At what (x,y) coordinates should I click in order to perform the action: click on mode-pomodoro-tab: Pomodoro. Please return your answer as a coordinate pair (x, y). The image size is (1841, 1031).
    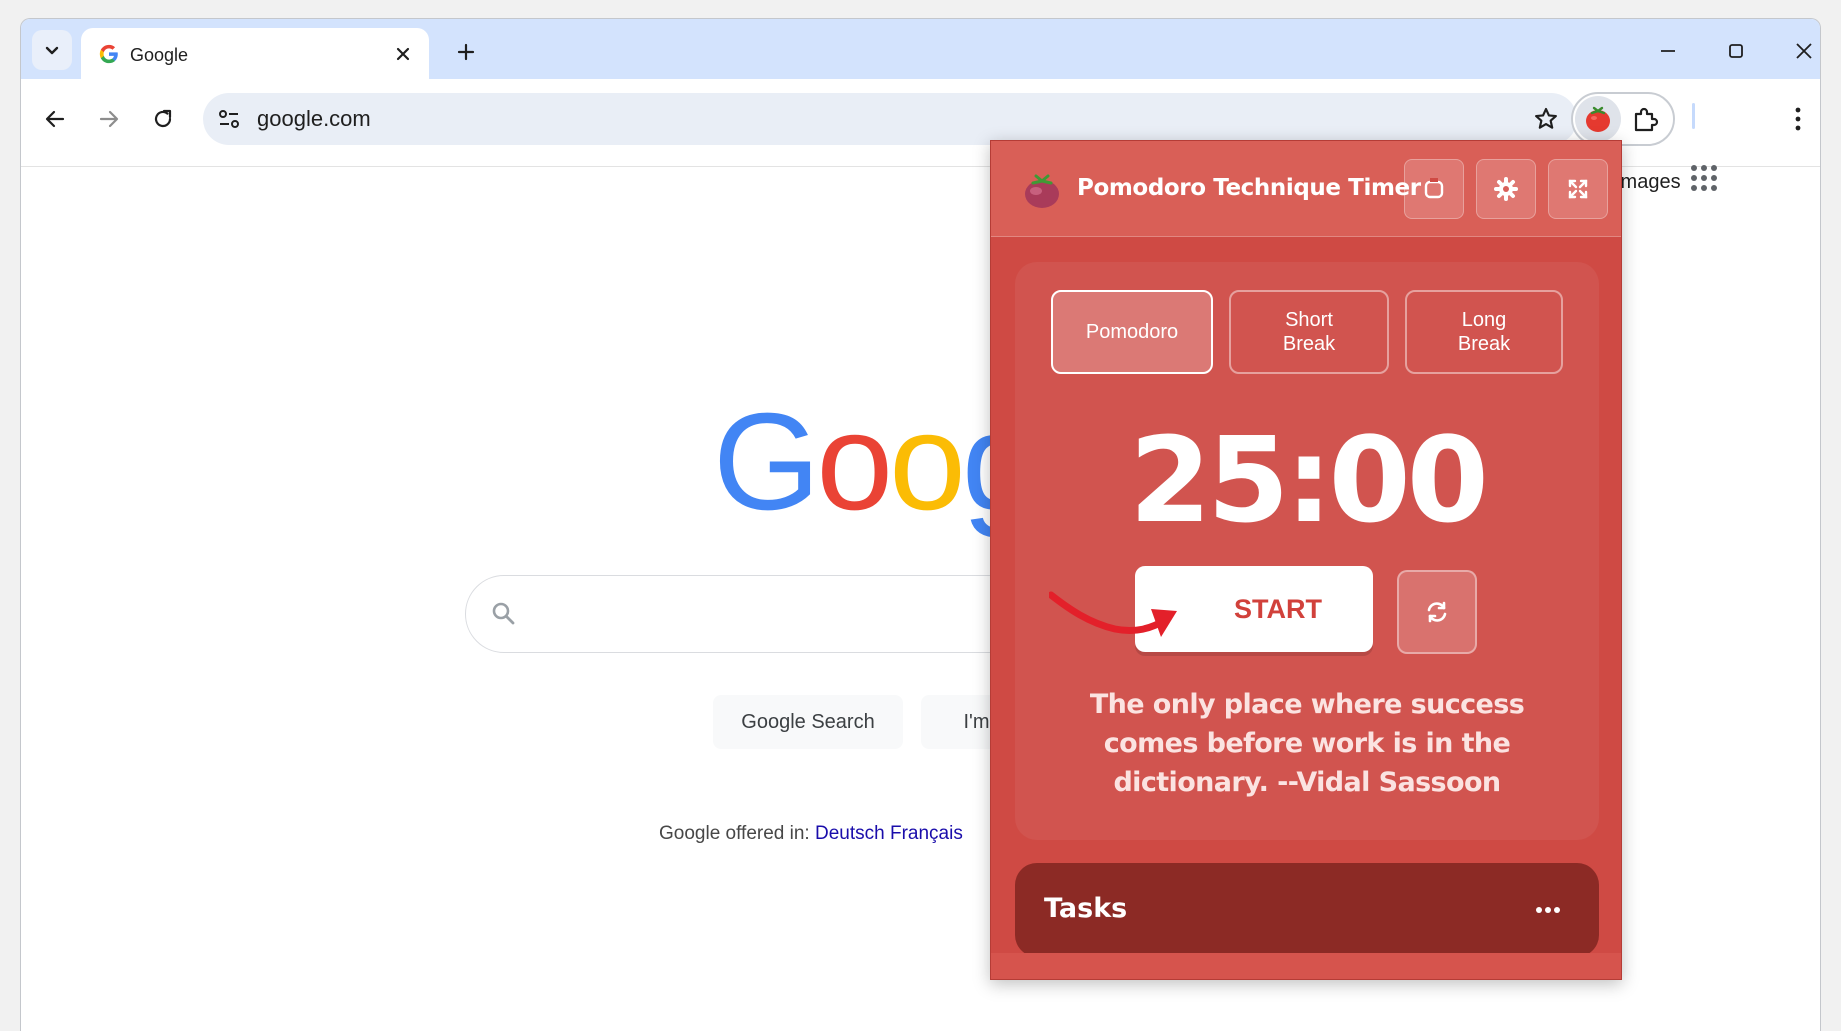
    Looking at the image, I should click on (1132, 332).